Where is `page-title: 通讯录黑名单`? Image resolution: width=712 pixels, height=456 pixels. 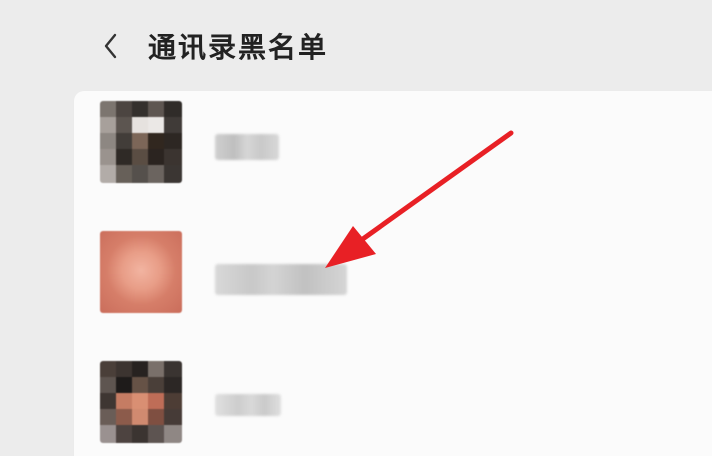
page-title: 通讯录黑名单 is located at coordinates (238, 47).